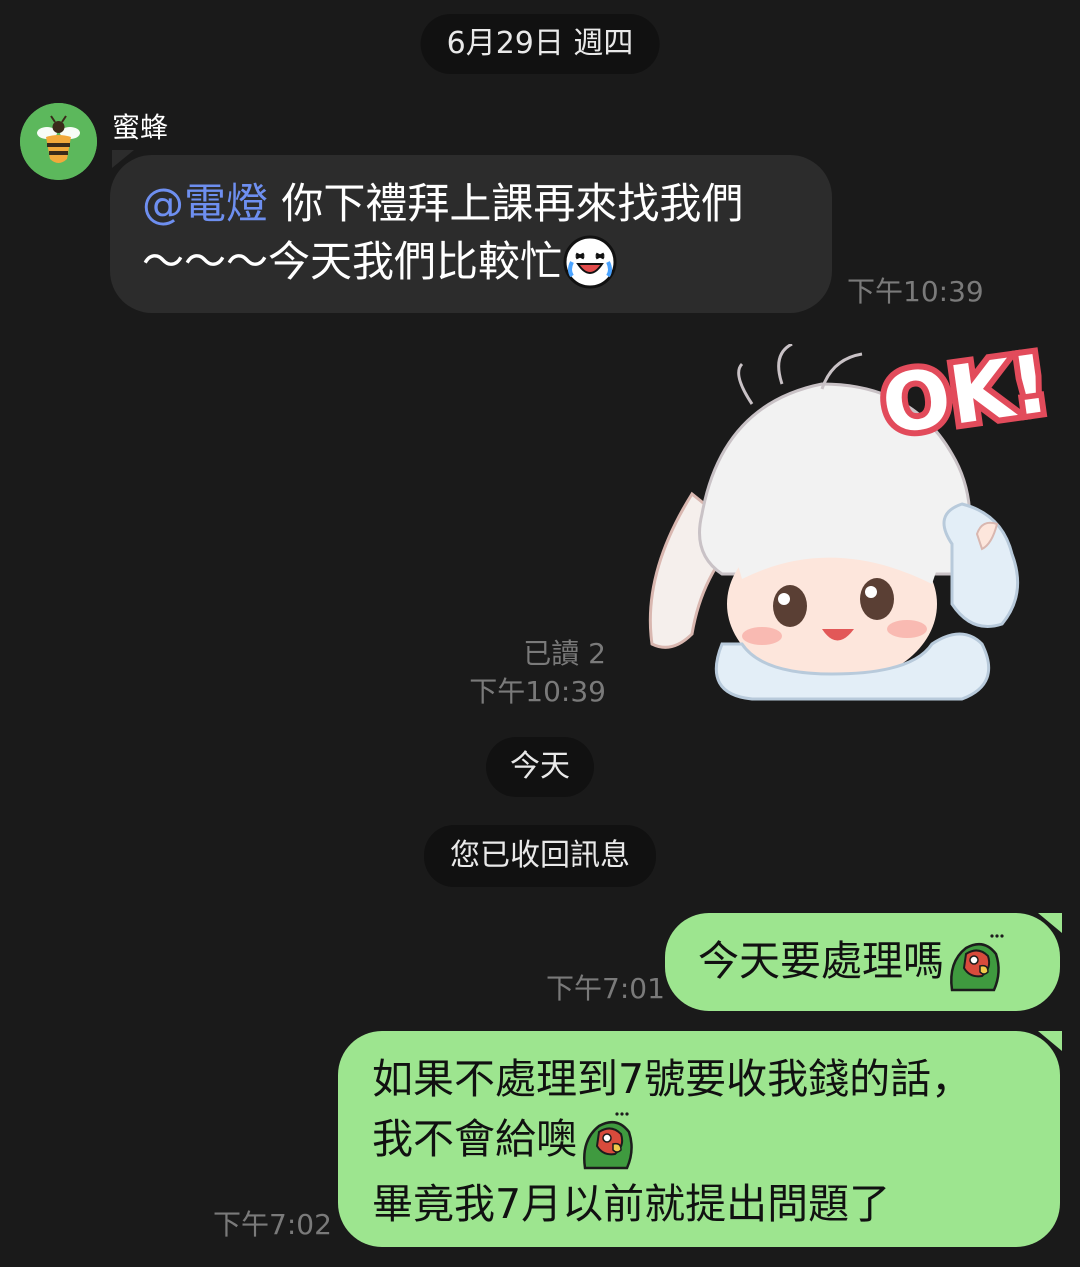  What do you see at coordinates (205, 203) in the screenshot?
I see `mention-link: @電燈` at bounding box center [205, 203].